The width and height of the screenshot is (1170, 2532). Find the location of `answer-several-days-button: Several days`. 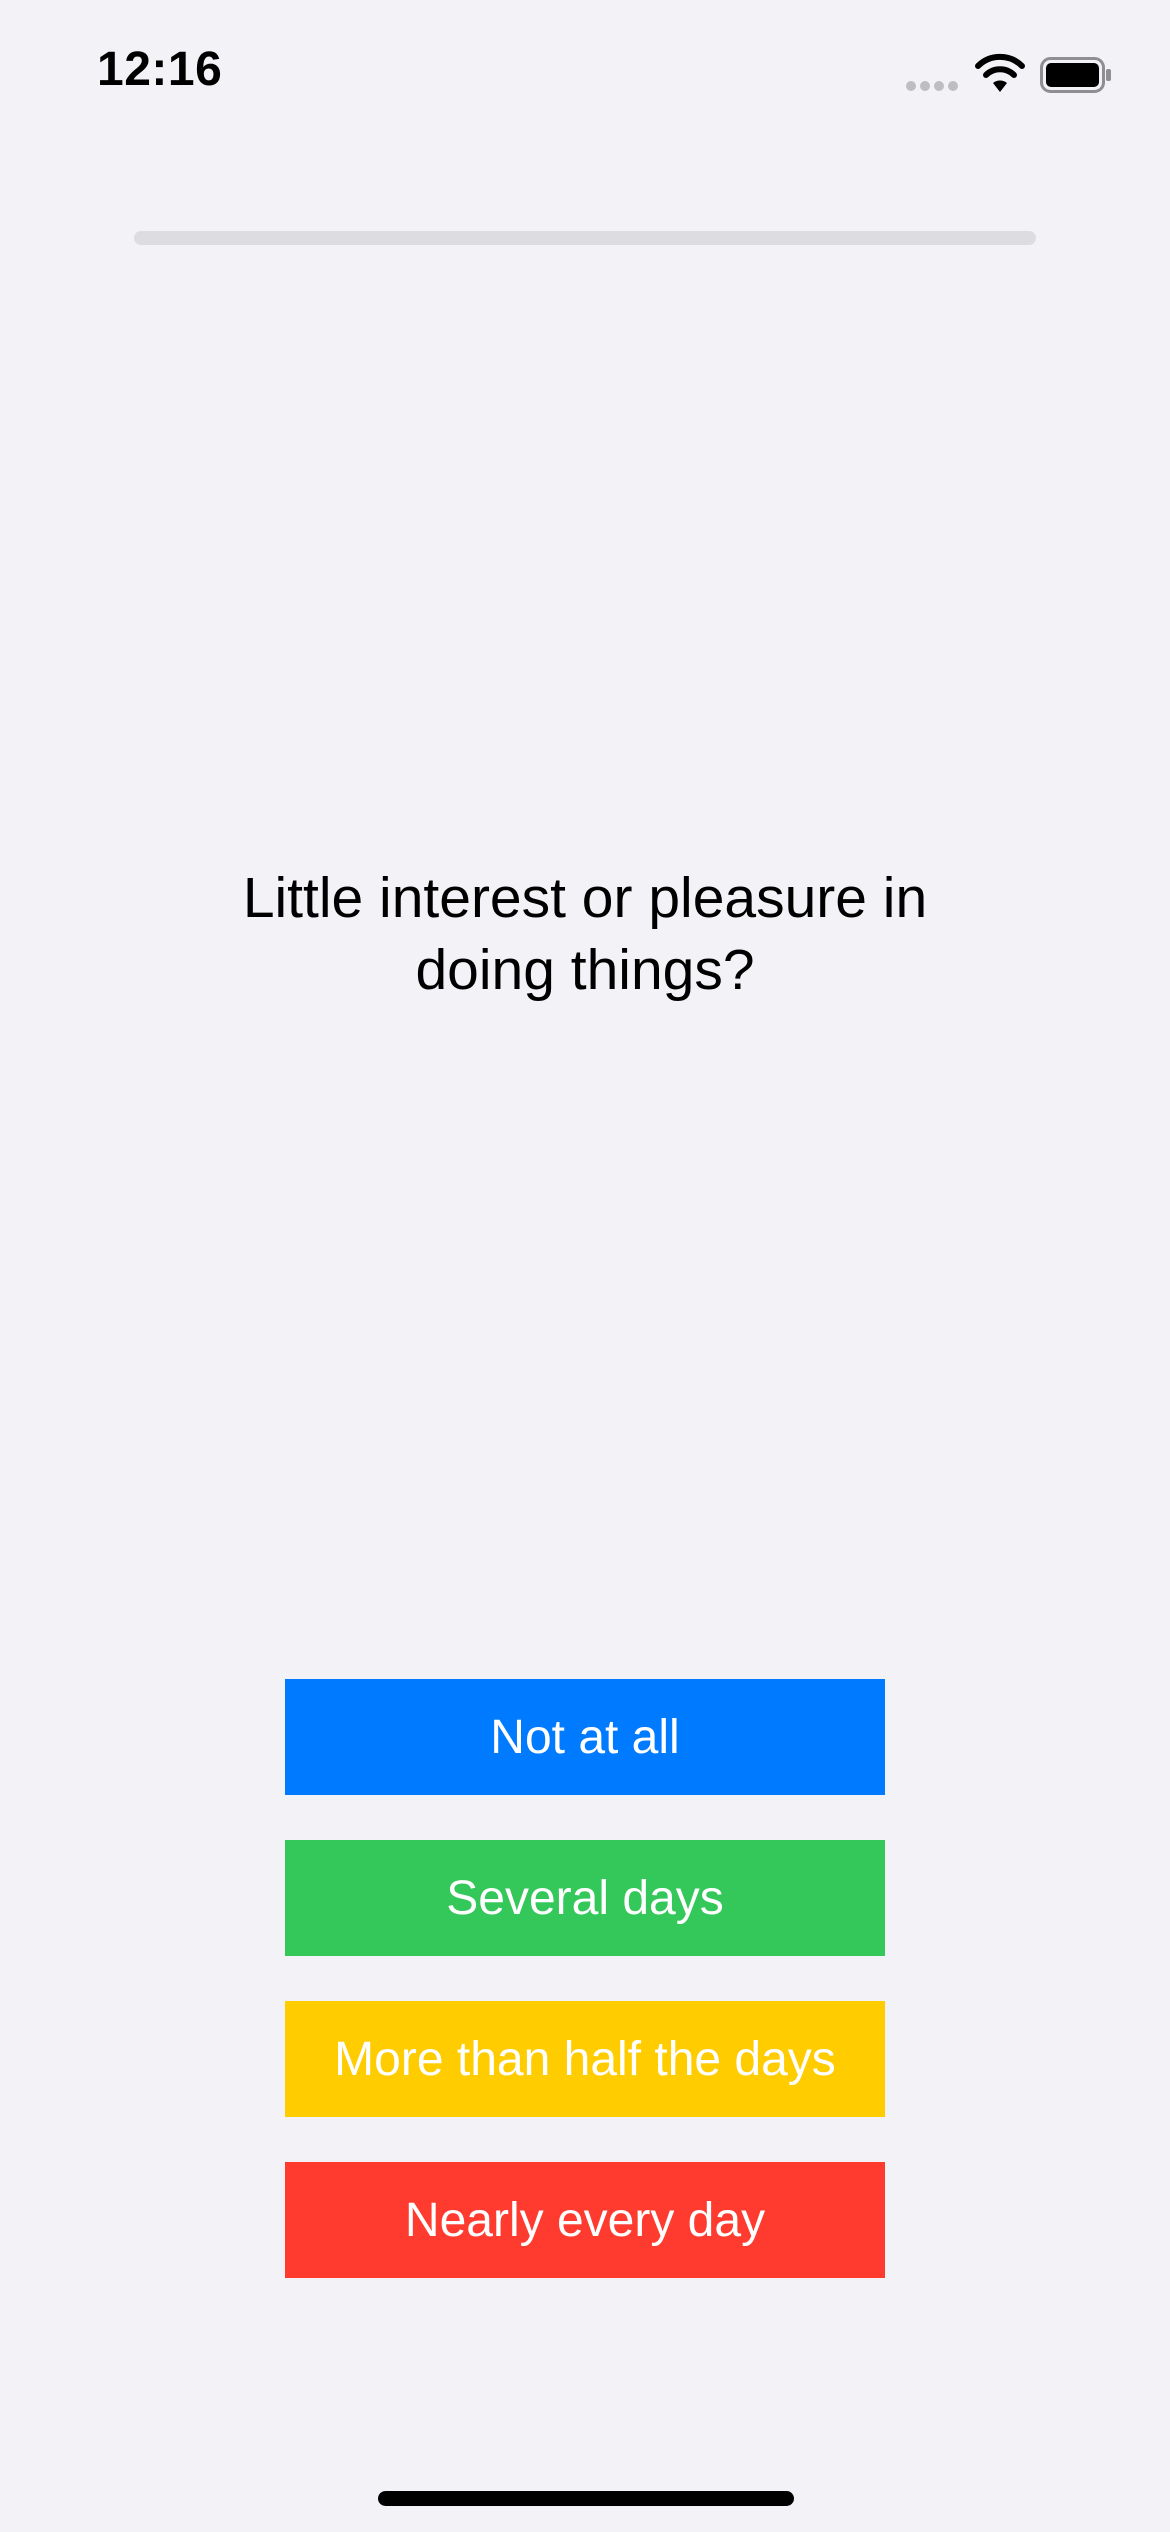

answer-several-days-button: Several days is located at coordinates (585, 1898).